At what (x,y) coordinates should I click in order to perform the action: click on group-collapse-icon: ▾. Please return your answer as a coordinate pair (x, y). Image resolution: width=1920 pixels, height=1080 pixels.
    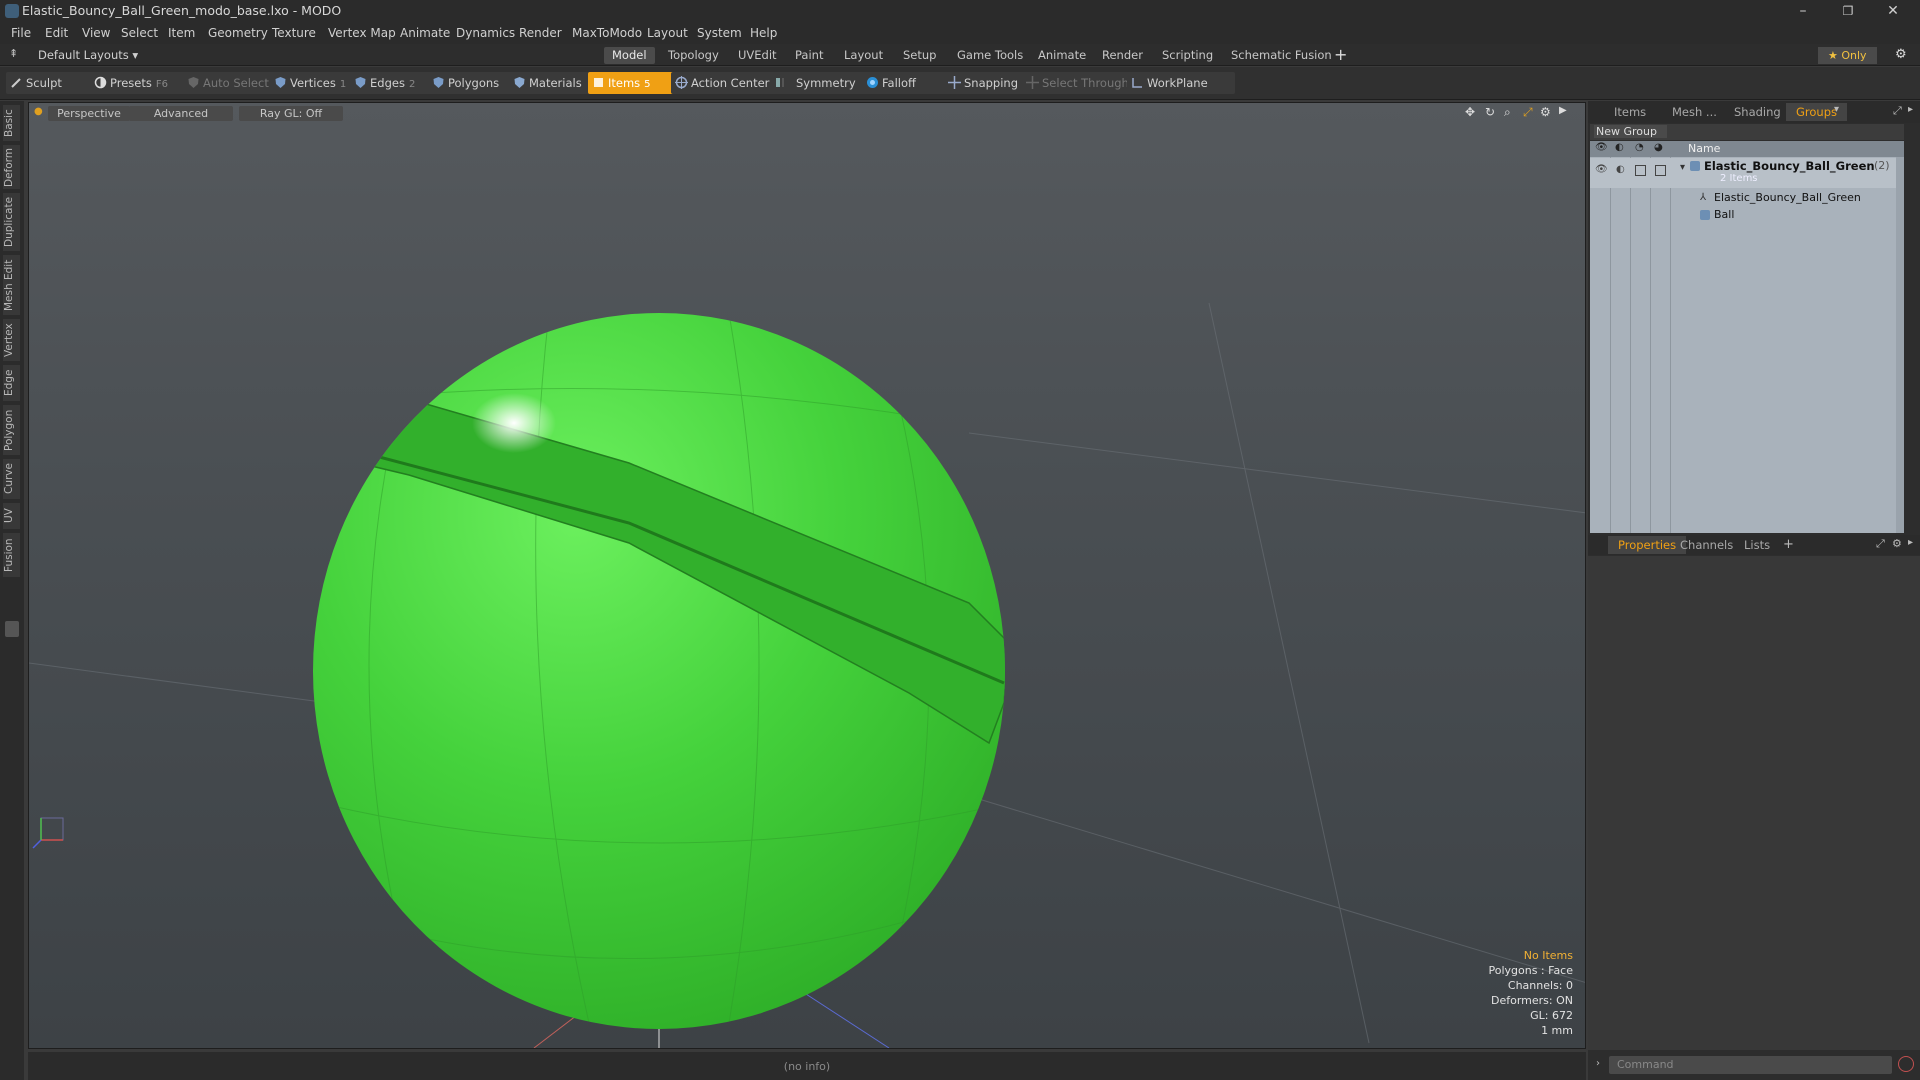
    Looking at the image, I should click on (1682, 167).